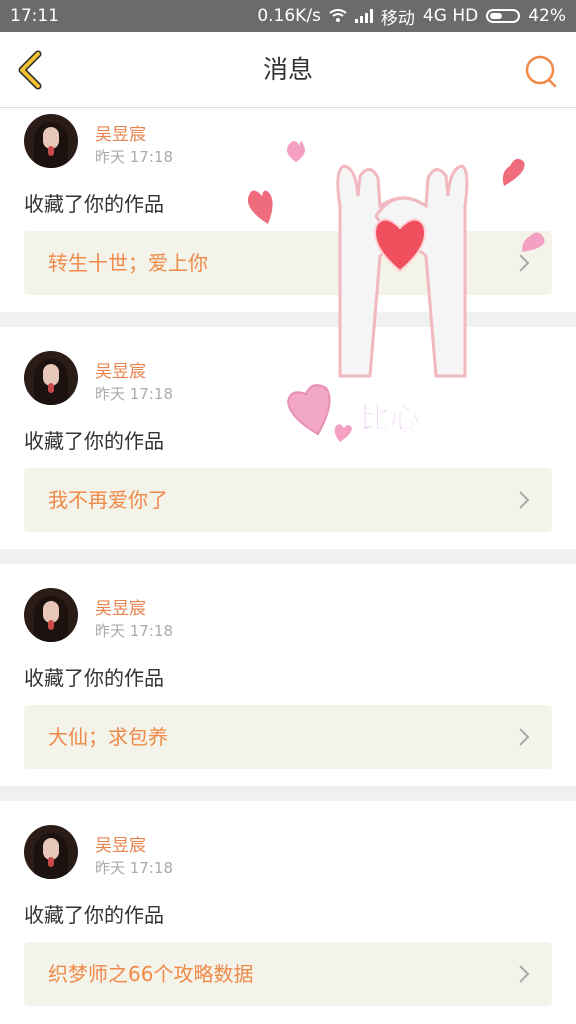  Describe the element at coordinates (128, 263) in the screenshot. I see `work-title: 转生十世；爱上你` at that location.